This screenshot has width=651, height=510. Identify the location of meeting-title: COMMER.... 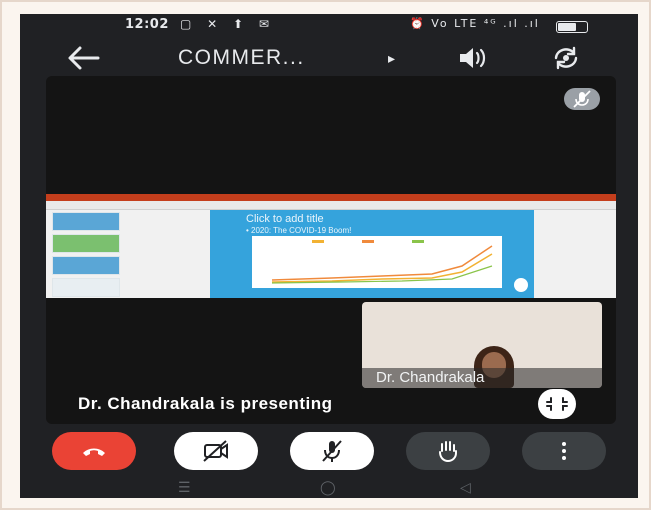
(241, 58).